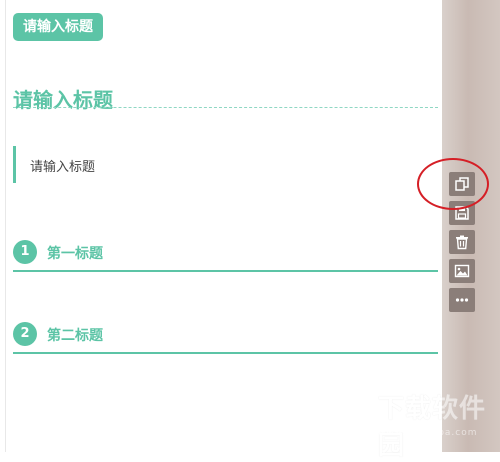 The image size is (500, 462). I want to click on section-title-underline, so click(225, 107).